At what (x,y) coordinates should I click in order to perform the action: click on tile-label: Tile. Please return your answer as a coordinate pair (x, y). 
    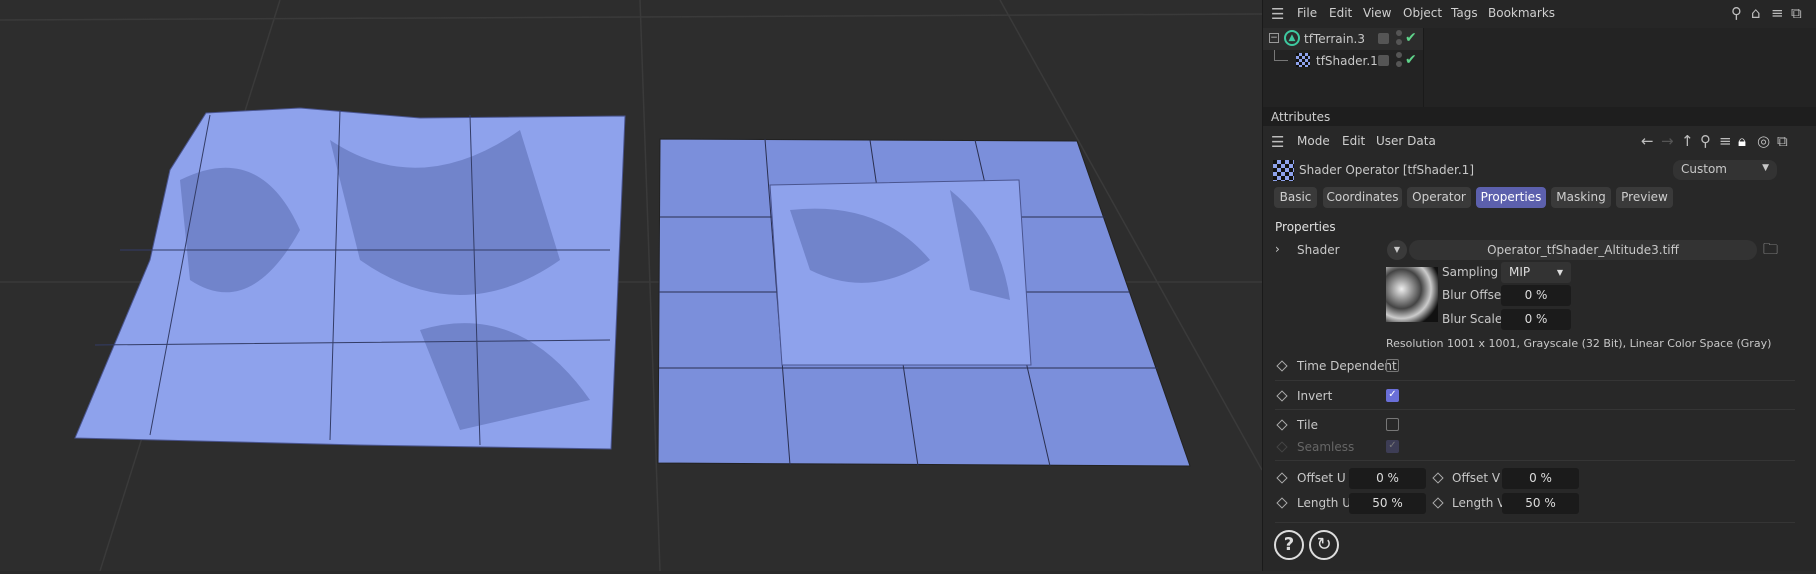
    Looking at the image, I should click on (1308, 425).